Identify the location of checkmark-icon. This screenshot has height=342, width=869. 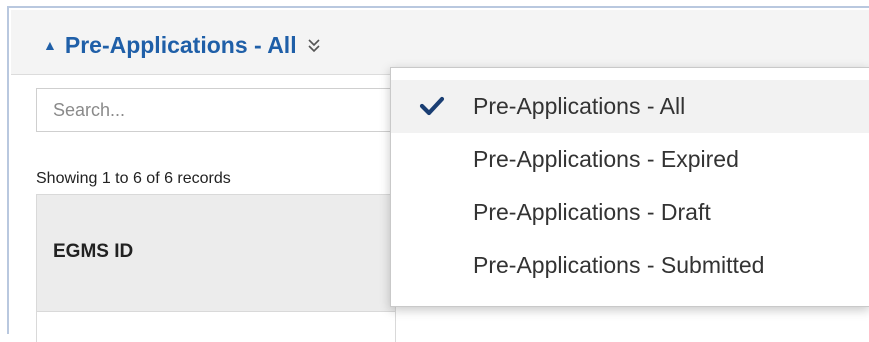
(432, 106).